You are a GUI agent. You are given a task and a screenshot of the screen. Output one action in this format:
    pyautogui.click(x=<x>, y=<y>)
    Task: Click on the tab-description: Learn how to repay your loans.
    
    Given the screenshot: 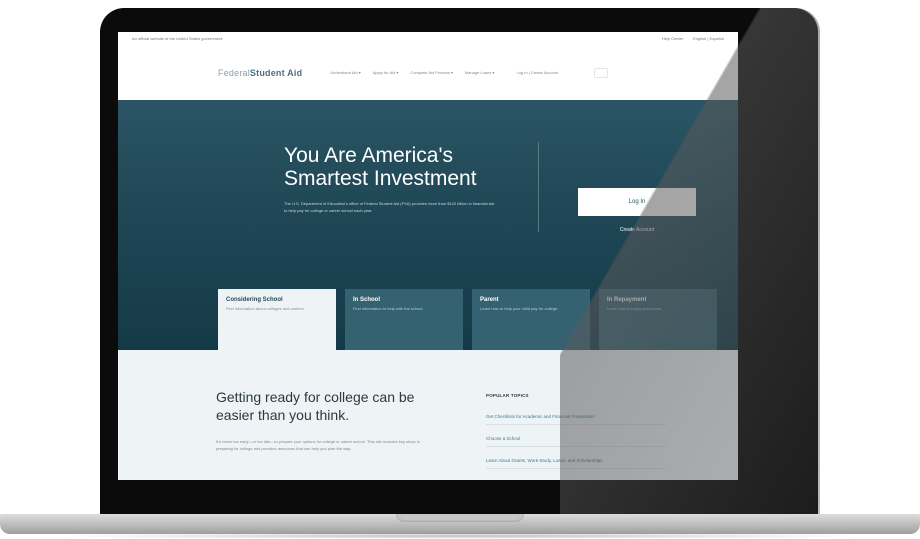 What is the action you would take?
    pyautogui.click(x=634, y=308)
    